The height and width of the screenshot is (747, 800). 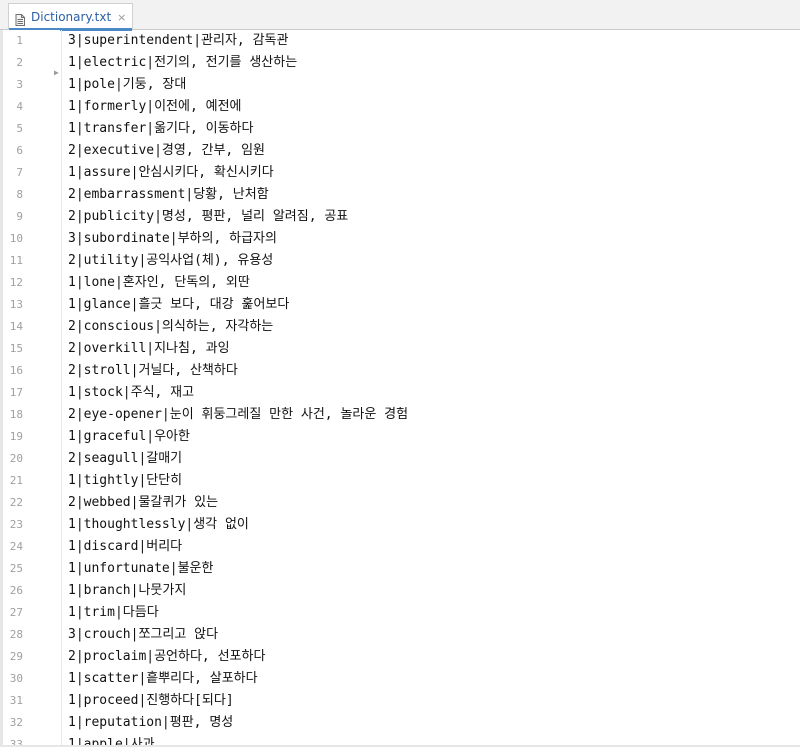 What do you see at coordinates (400, 459) in the screenshot?
I see `editor-line: 20 2|seagull|갈매기` at bounding box center [400, 459].